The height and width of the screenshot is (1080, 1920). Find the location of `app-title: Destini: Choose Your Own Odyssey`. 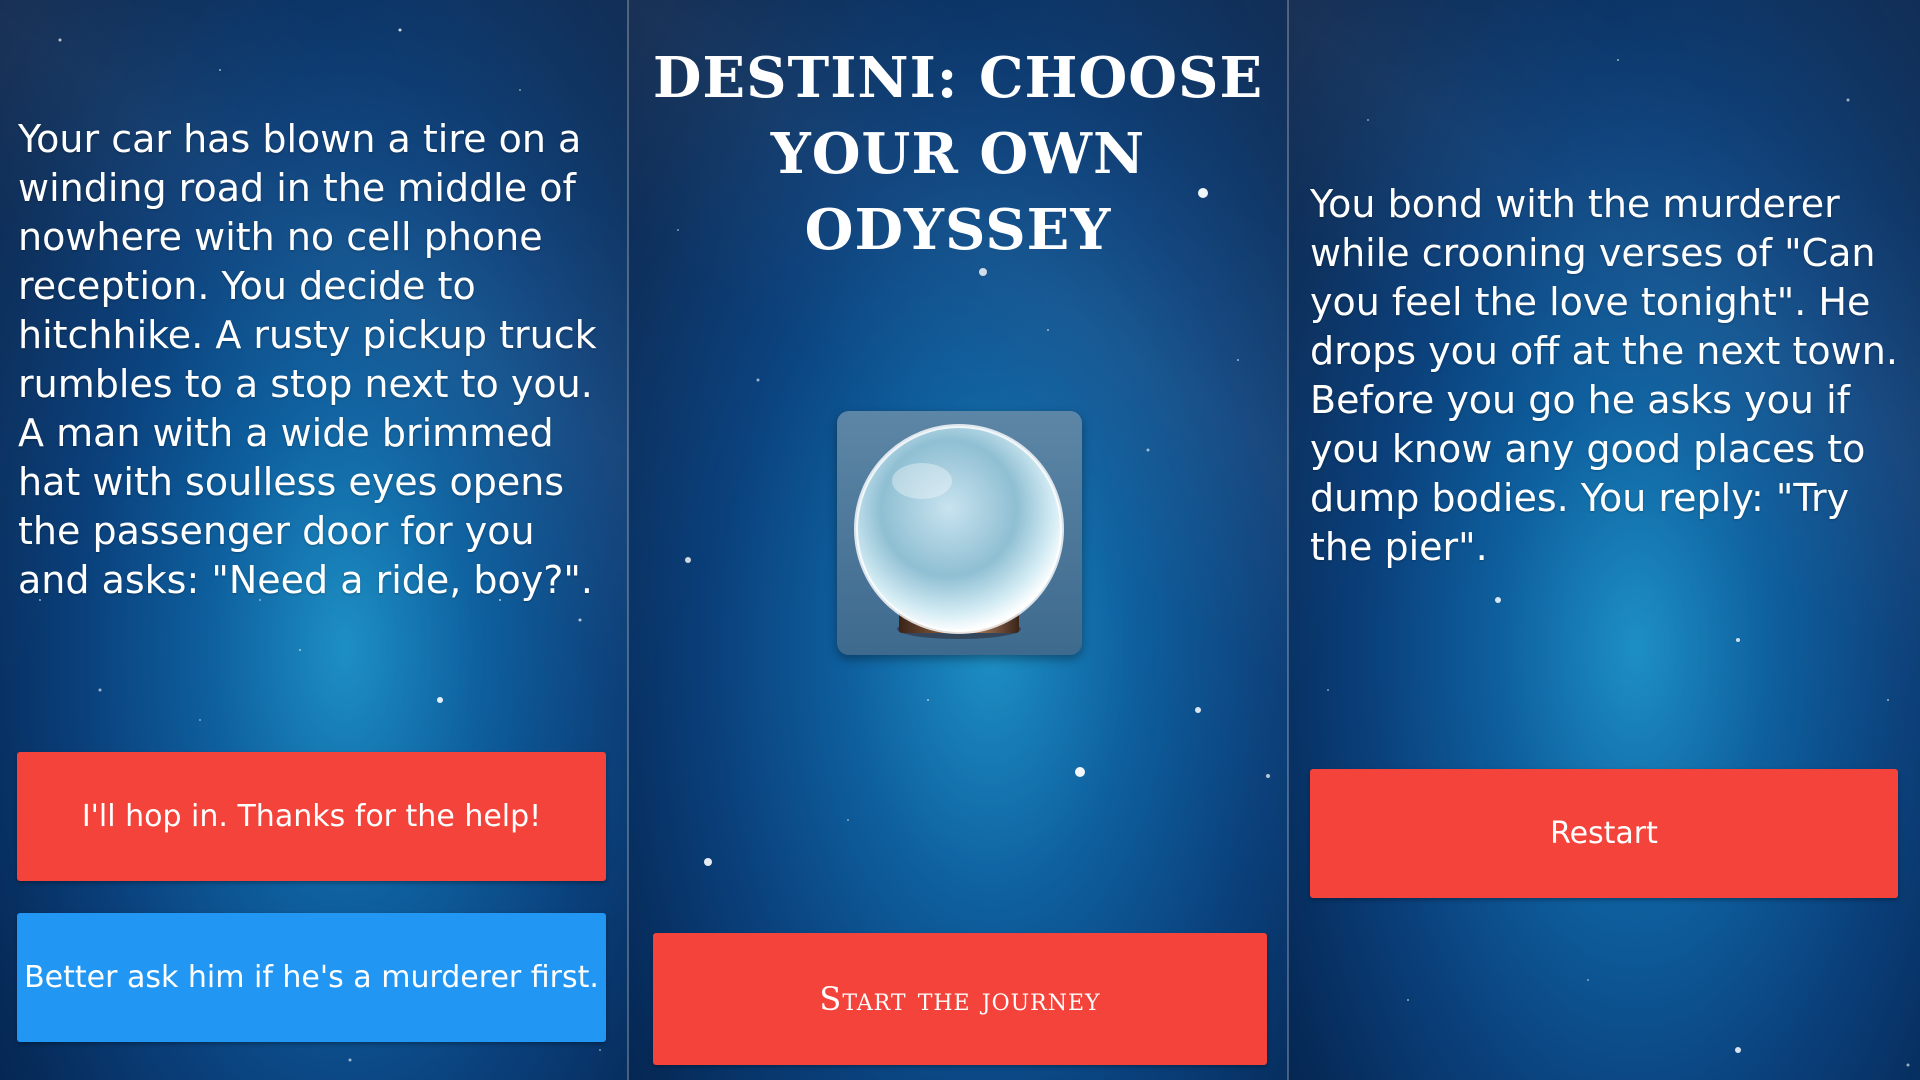

app-title: Destini: Choose Your Own Odyssey is located at coordinates (958, 154).